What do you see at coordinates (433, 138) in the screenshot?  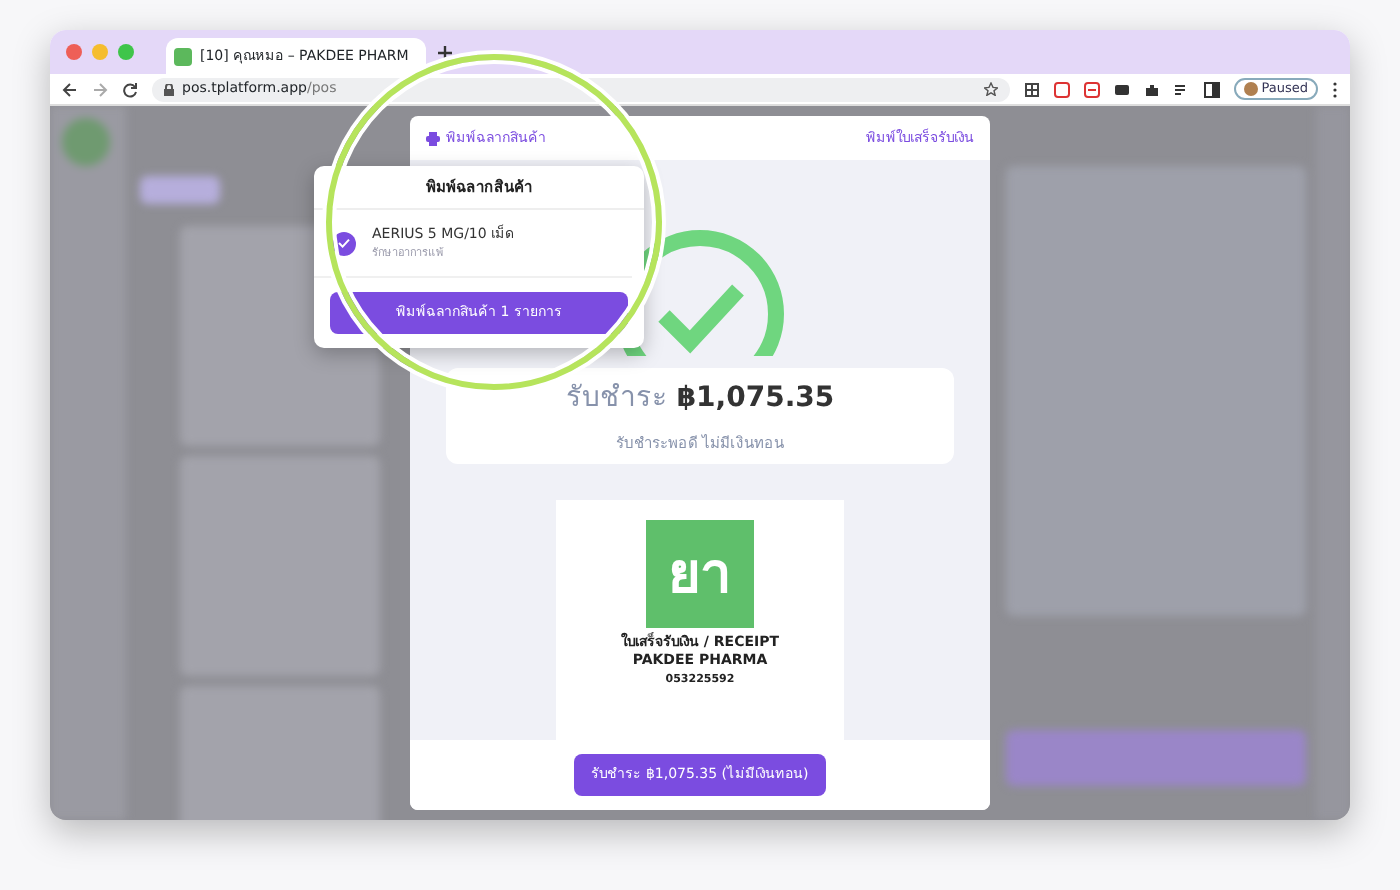 I see `printer-icon` at bounding box center [433, 138].